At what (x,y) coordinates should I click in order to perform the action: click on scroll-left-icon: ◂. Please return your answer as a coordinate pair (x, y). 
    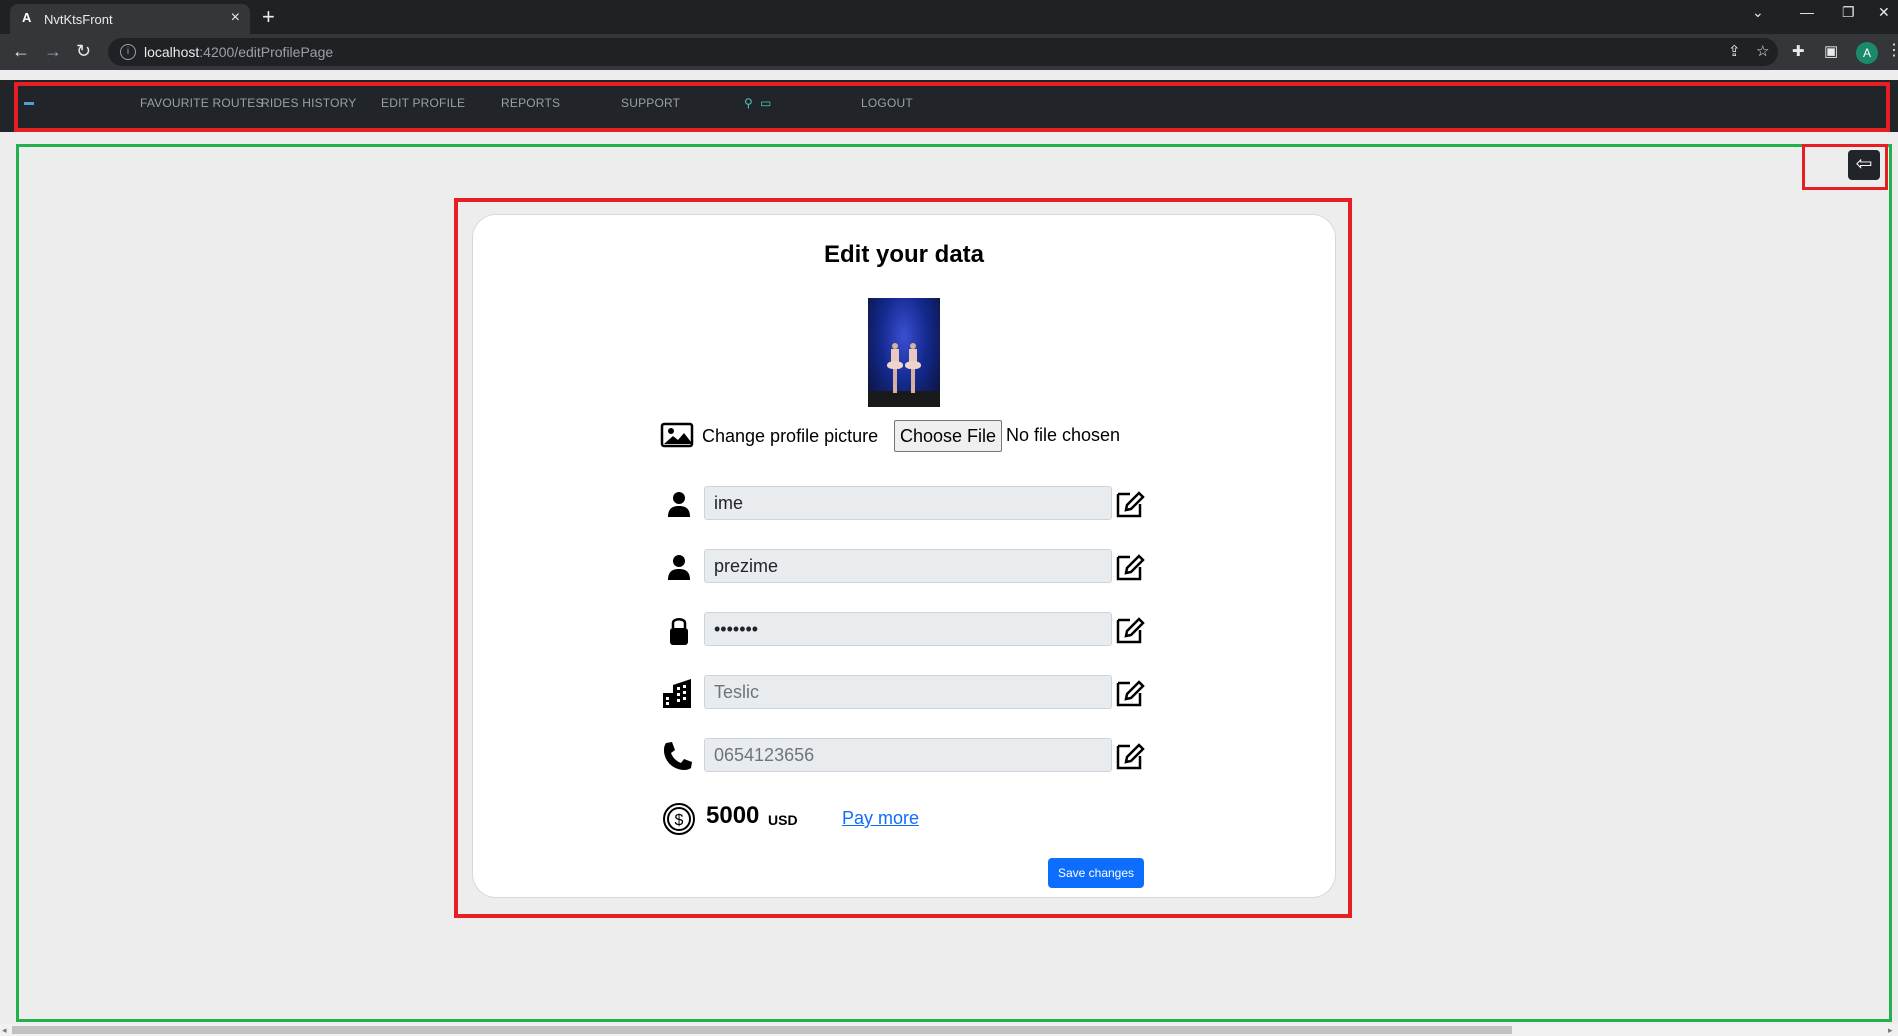
    Looking at the image, I should click on (4, 1030).